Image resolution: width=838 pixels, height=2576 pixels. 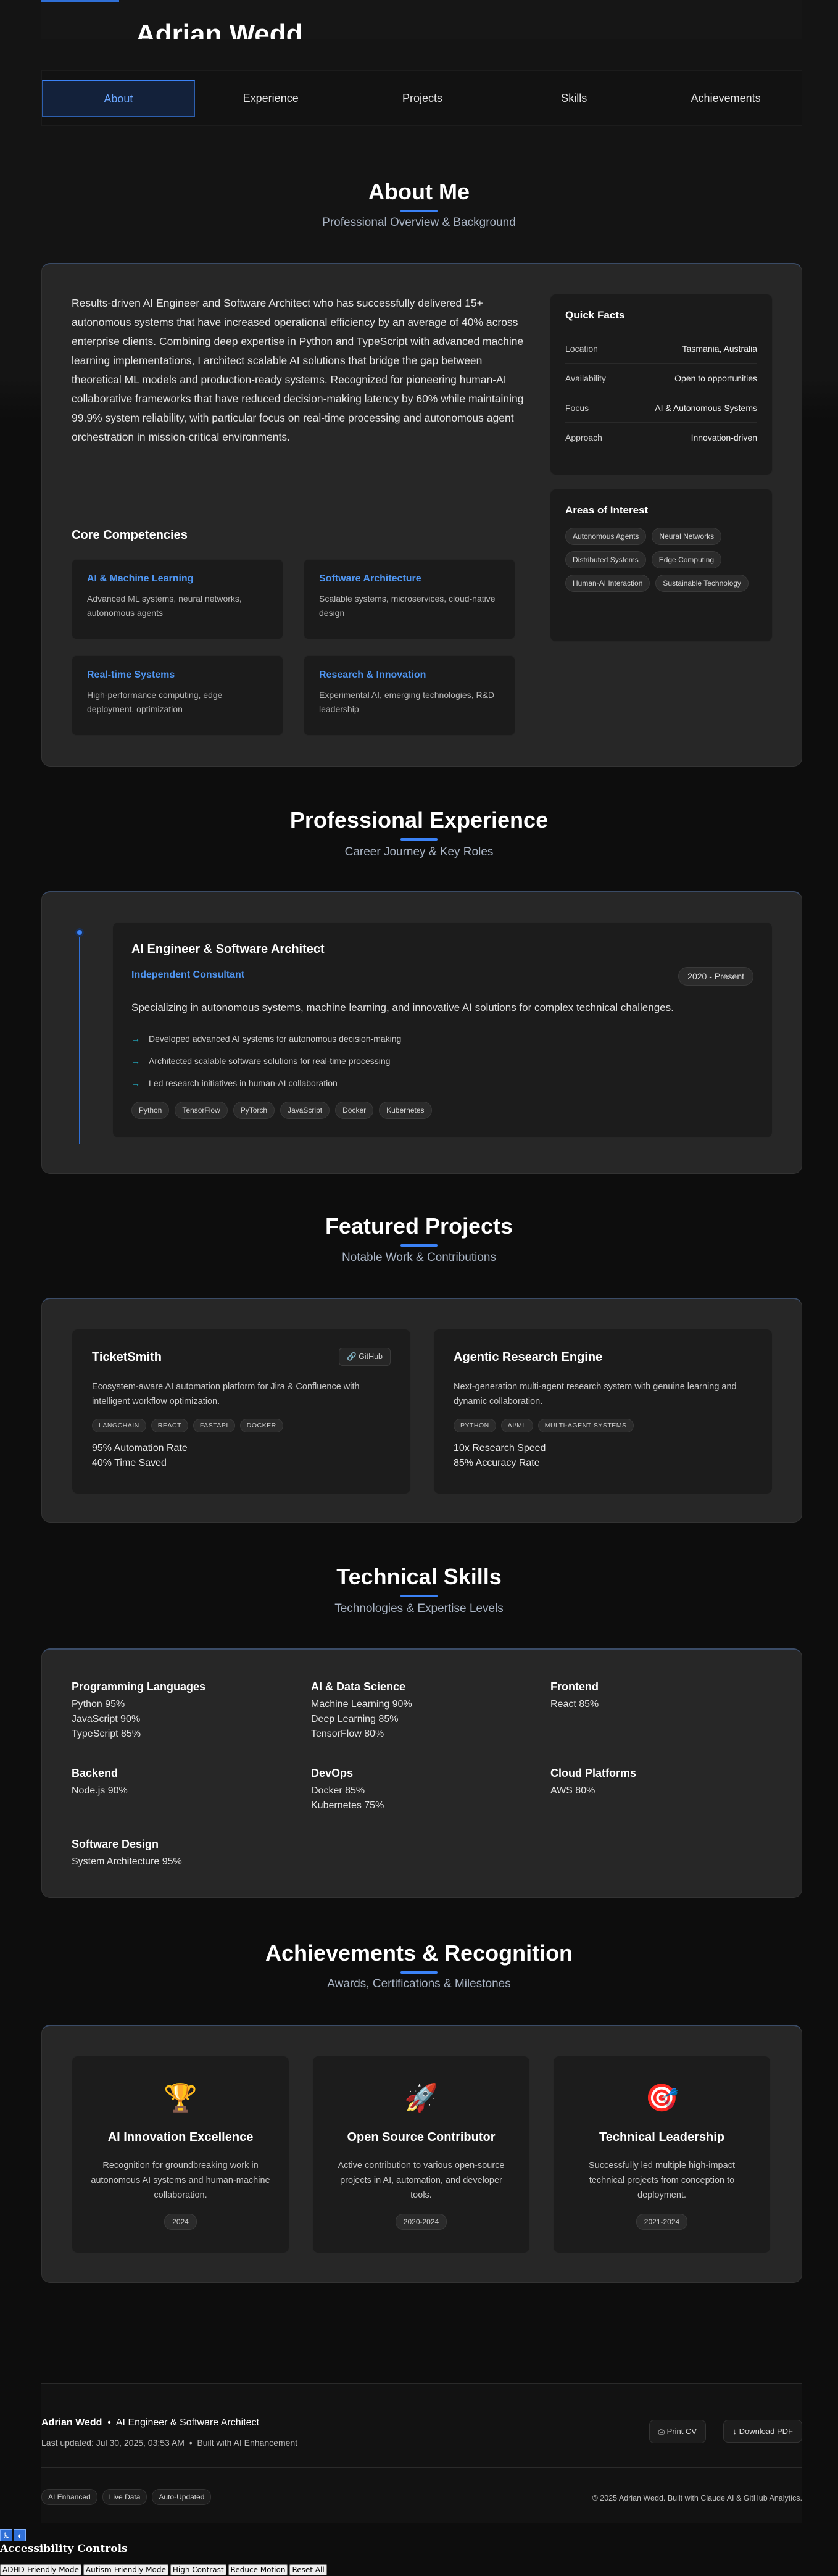 I want to click on competency-title: Real-time Systems, so click(x=131, y=675).